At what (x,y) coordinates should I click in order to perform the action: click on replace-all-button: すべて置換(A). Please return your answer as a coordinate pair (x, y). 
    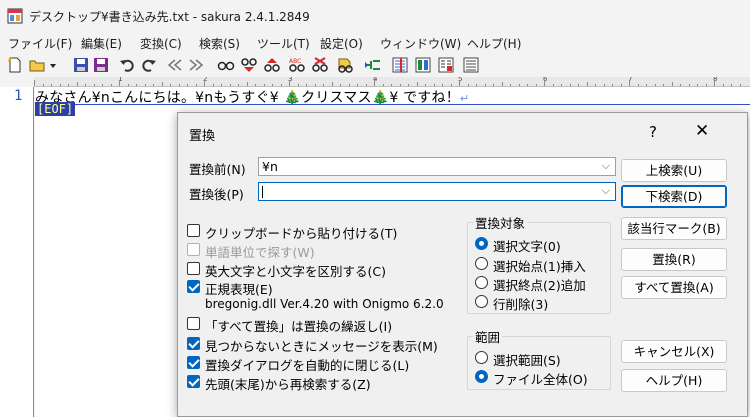
    Looking at the image, I should click on (674, 287).